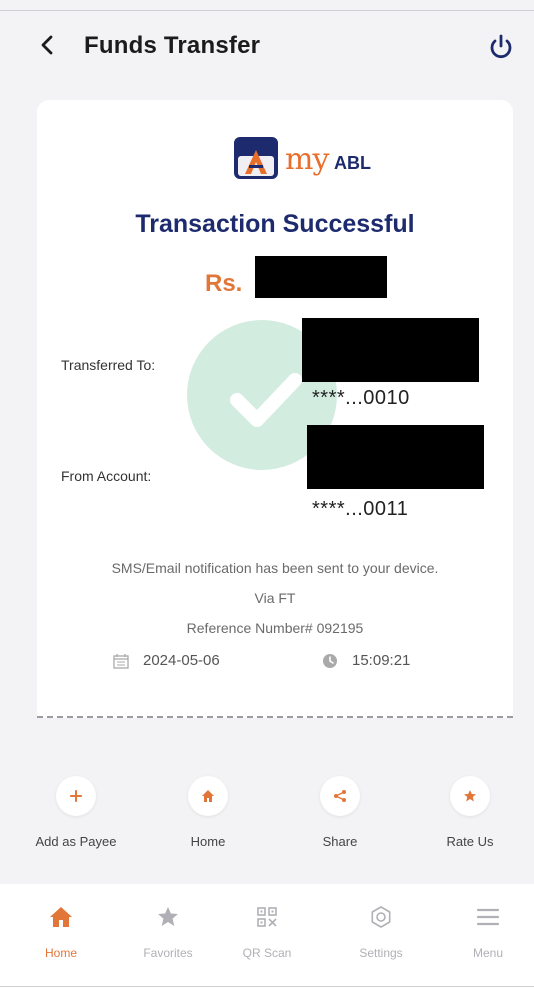  What do you see at coordinates (275, 628) in the screenshot?
I see `reference-number: Reference Number# 092195` at bounding box center [275, 628].